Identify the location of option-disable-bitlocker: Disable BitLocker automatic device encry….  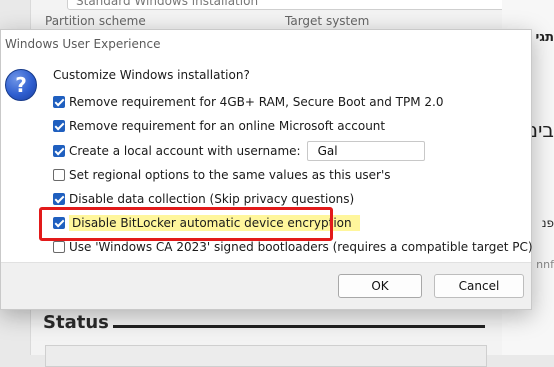
(206, 223).